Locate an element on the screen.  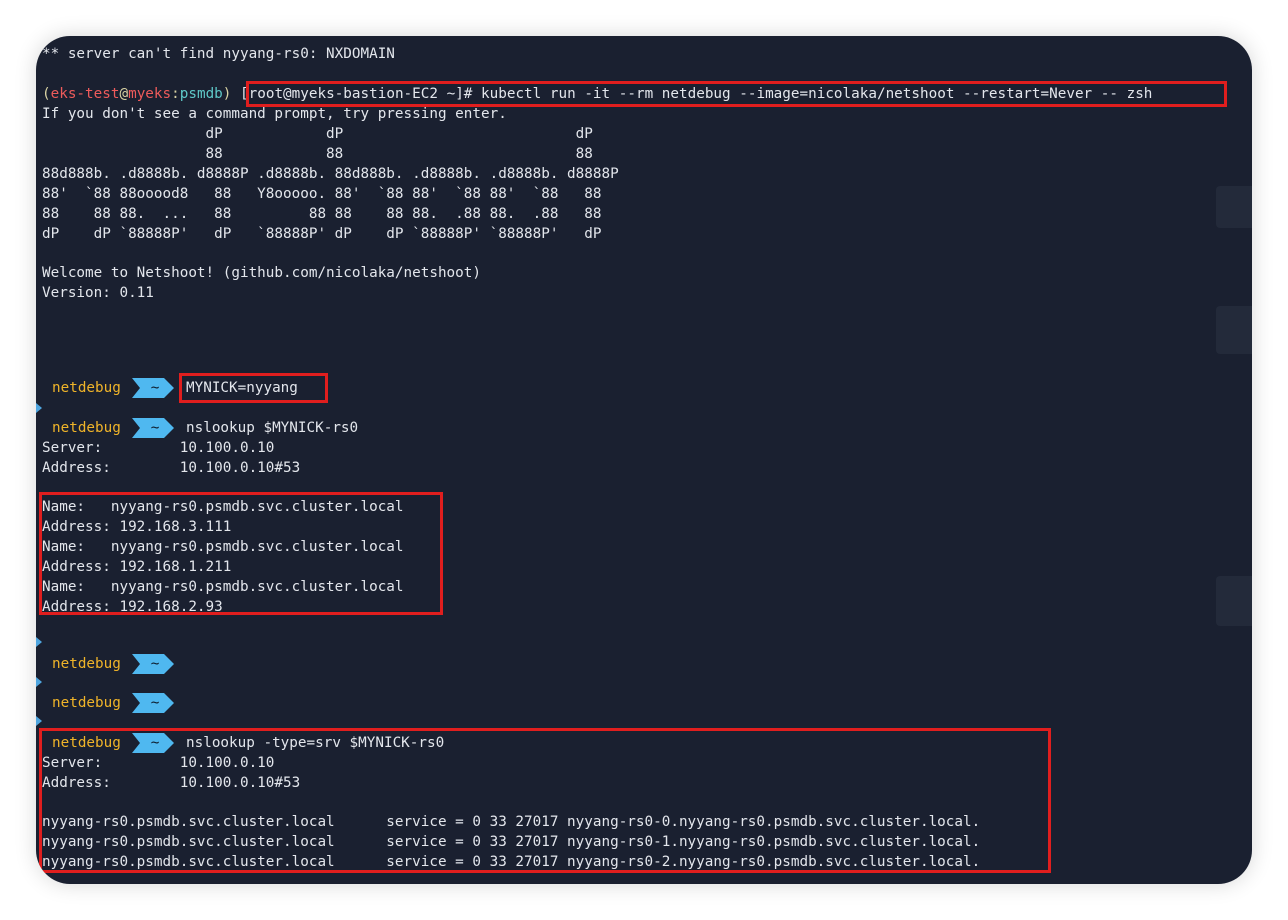
ascii-banner-line: 88 88 88 is located at coordinates (317, 154).